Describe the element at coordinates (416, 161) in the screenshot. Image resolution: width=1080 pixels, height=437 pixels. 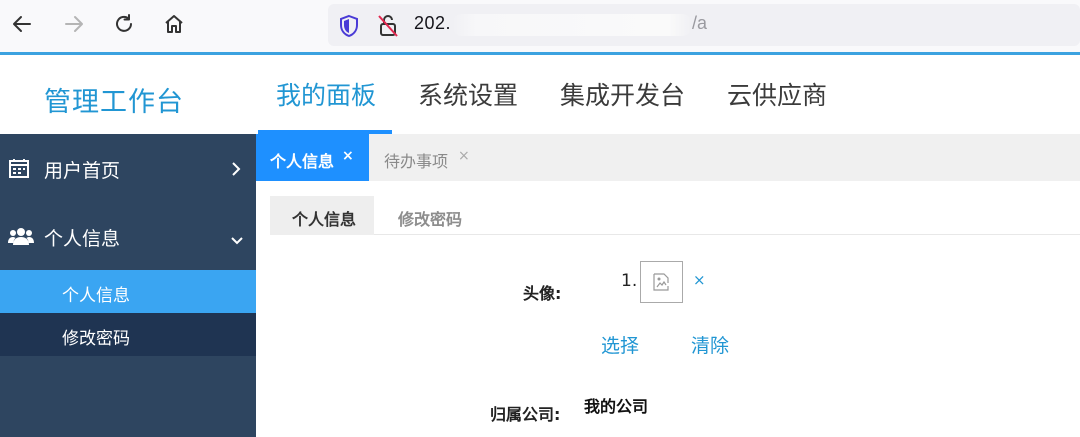
I see `tab-label: 待办事项` at that location.